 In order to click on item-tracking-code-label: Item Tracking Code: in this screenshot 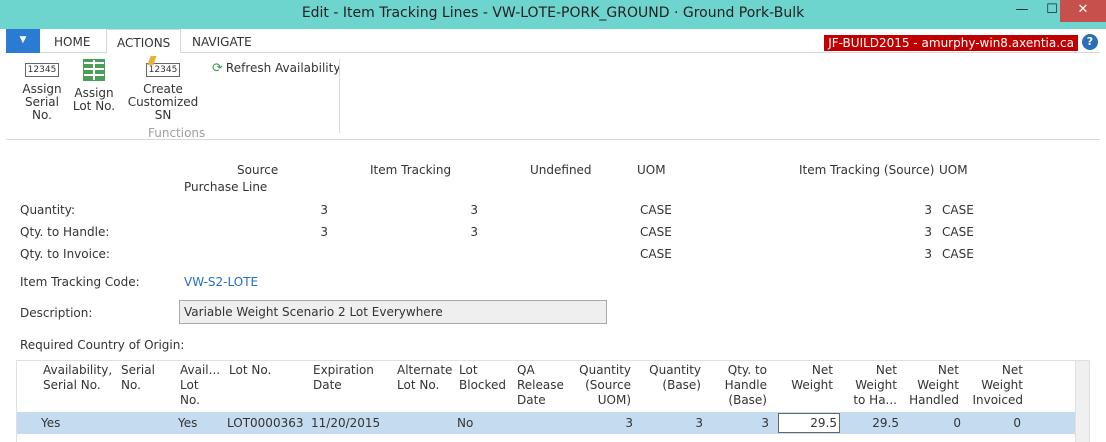, I will do `click(80, 282)`.